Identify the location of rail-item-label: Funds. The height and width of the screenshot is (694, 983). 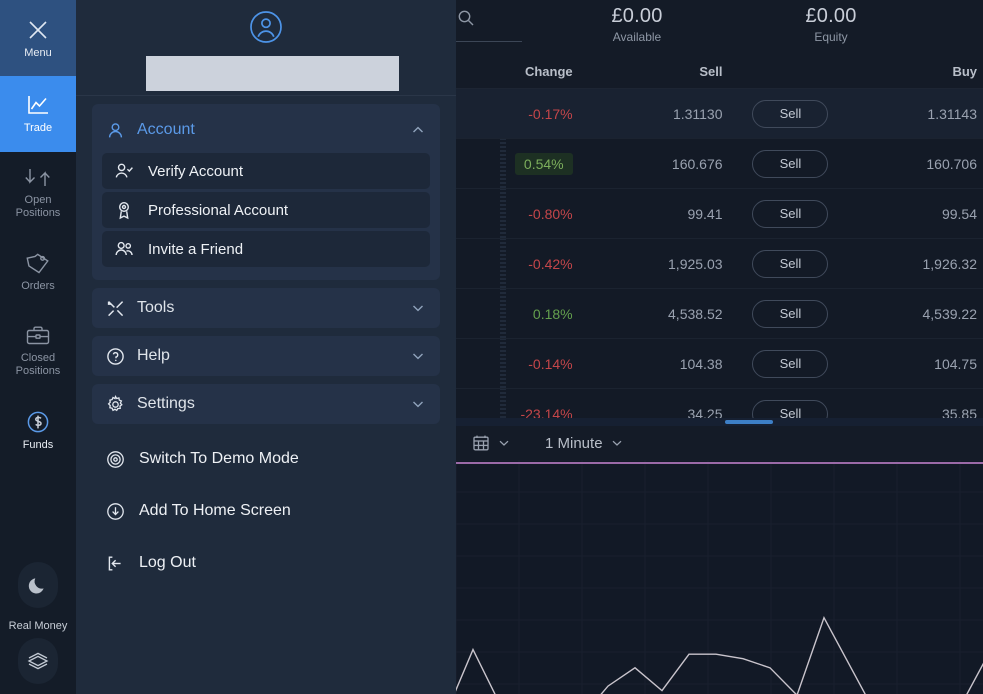
(38, 444).